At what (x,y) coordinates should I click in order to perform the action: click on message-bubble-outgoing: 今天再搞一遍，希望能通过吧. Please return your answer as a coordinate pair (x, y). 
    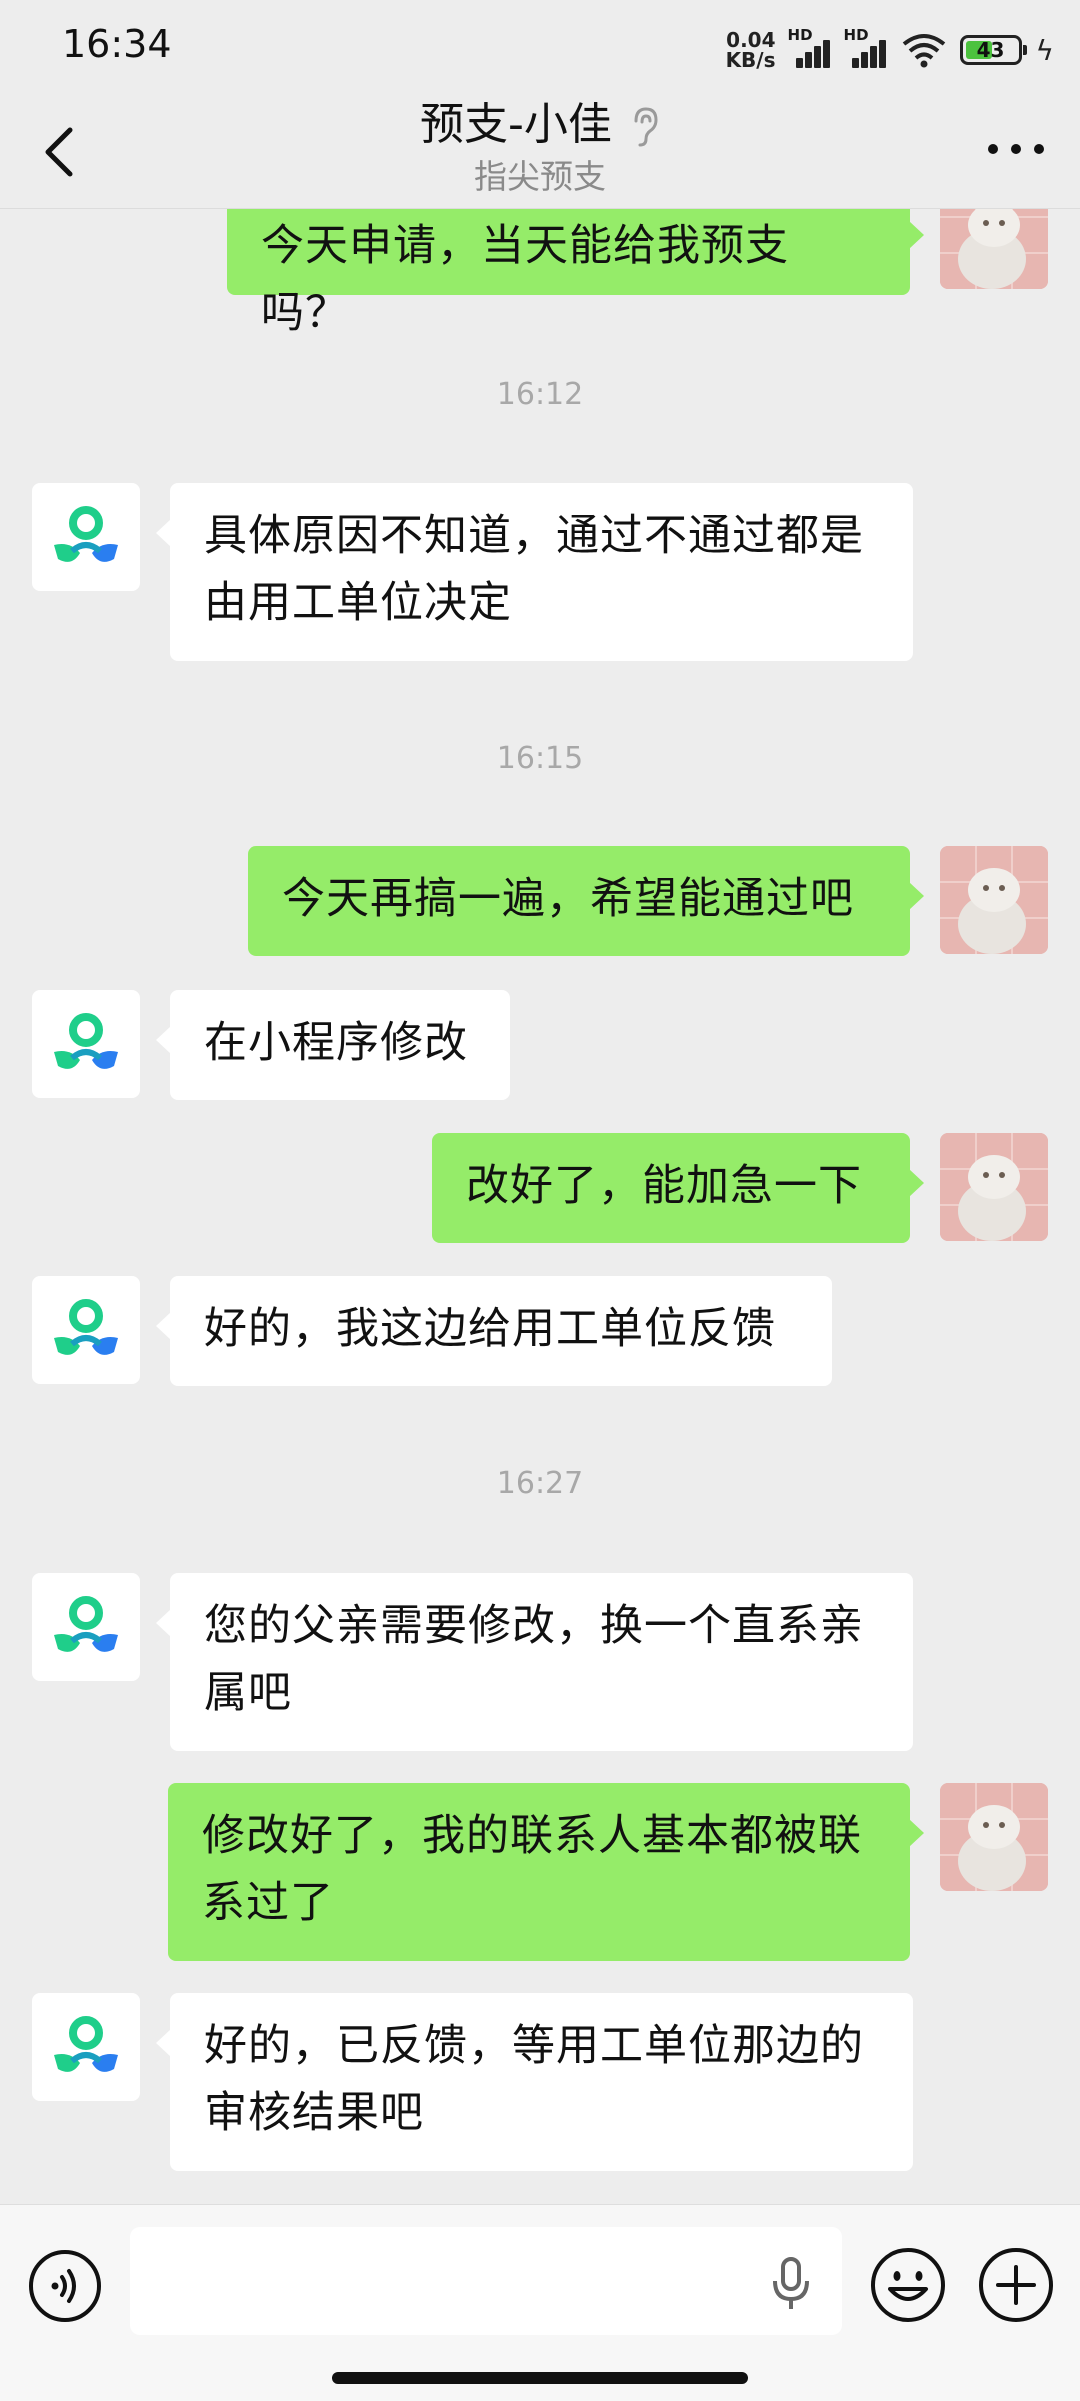
    Looking at the image, I should click on (586, 901).